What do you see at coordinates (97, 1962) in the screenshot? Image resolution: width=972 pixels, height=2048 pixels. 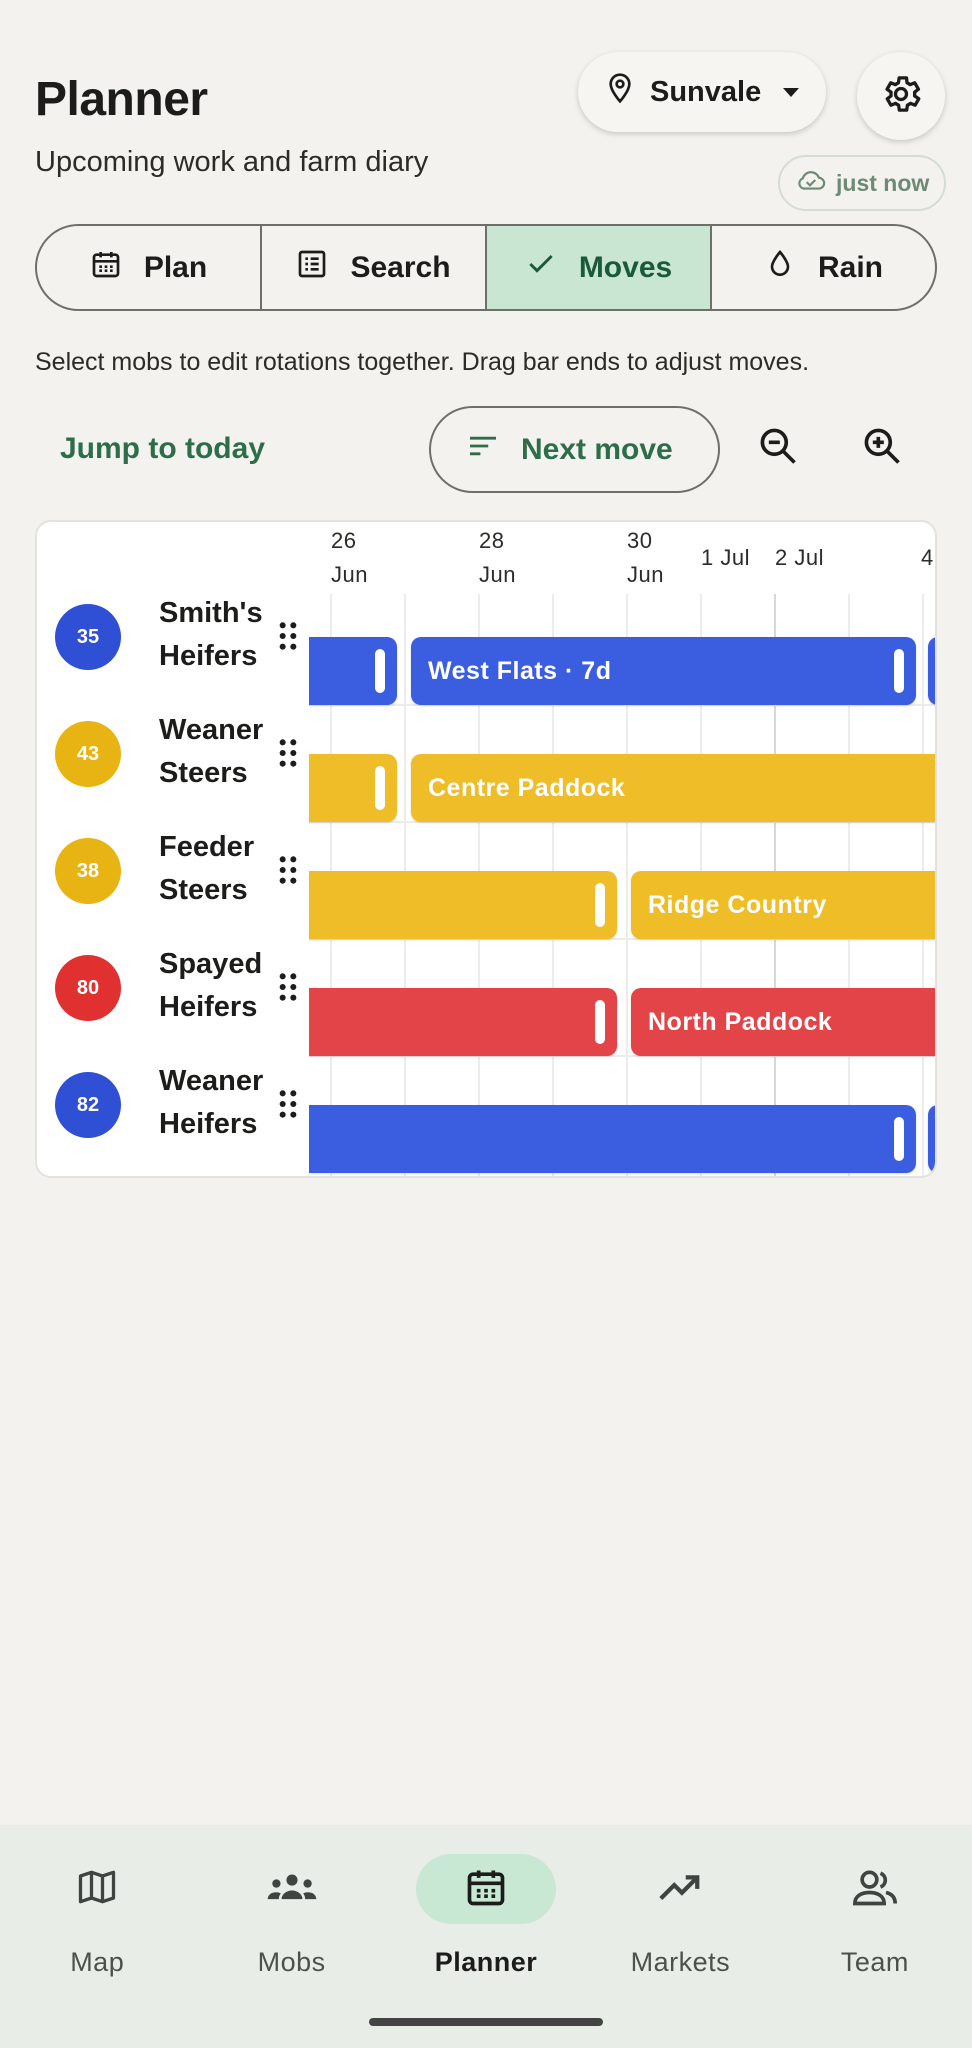 I see `nav-map-label: Map` at bounding box center [97, 1962].